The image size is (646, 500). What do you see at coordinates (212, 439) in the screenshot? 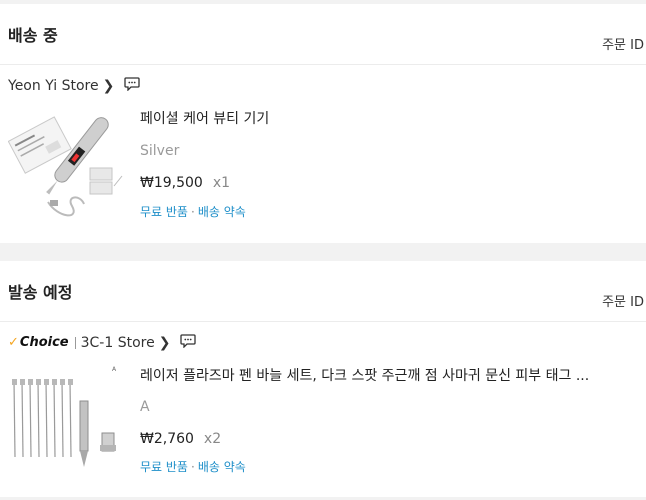
I see `product-quantity: x2` at bounding box center [212, 439].